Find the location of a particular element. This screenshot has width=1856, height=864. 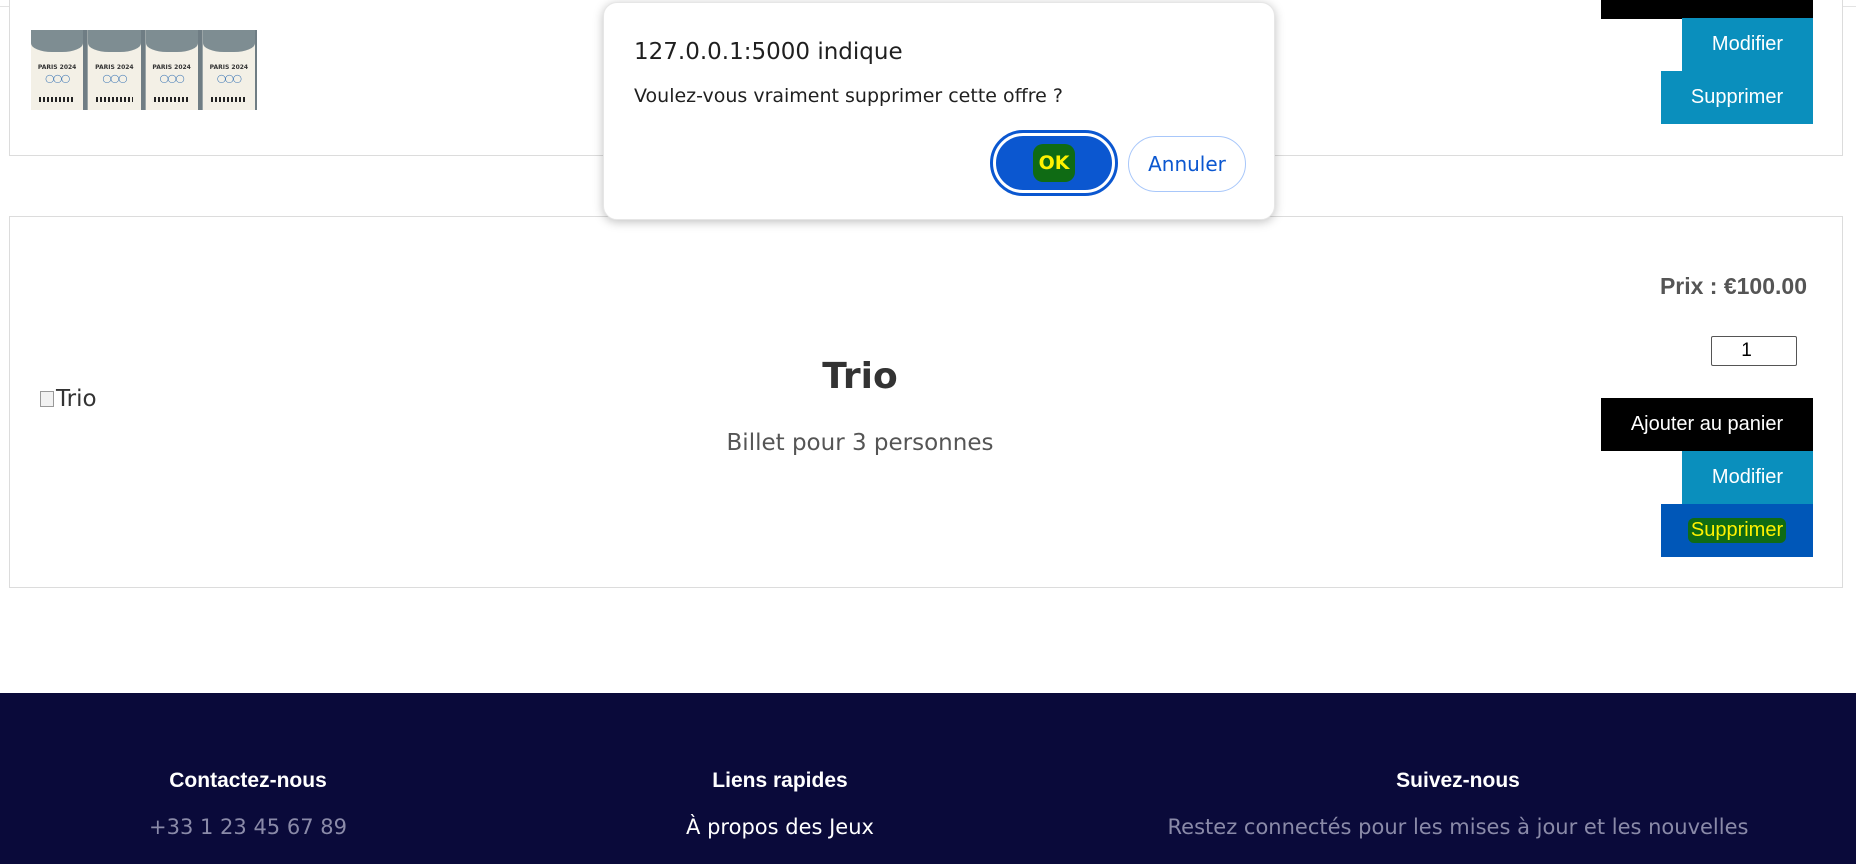

footer-phone: +33 1 23 45 67 89 is located at coordinates (248, 827).